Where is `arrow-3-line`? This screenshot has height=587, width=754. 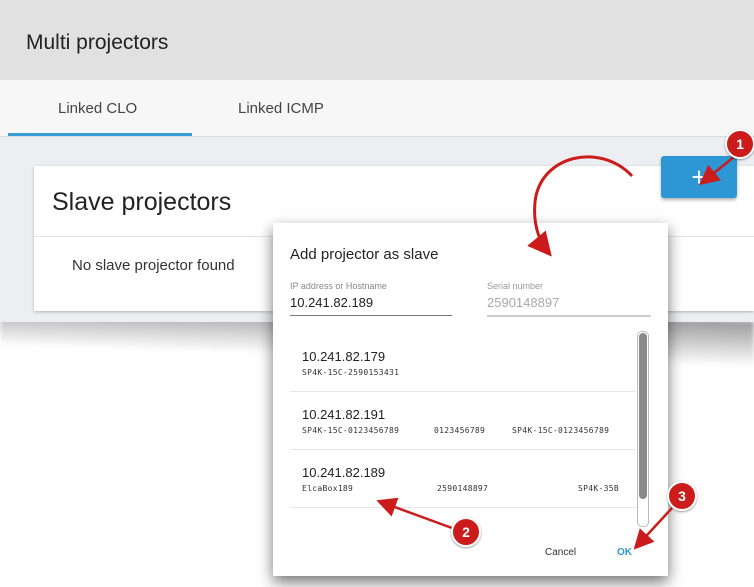
arrow-3-line is located at coordinates (653, 528).